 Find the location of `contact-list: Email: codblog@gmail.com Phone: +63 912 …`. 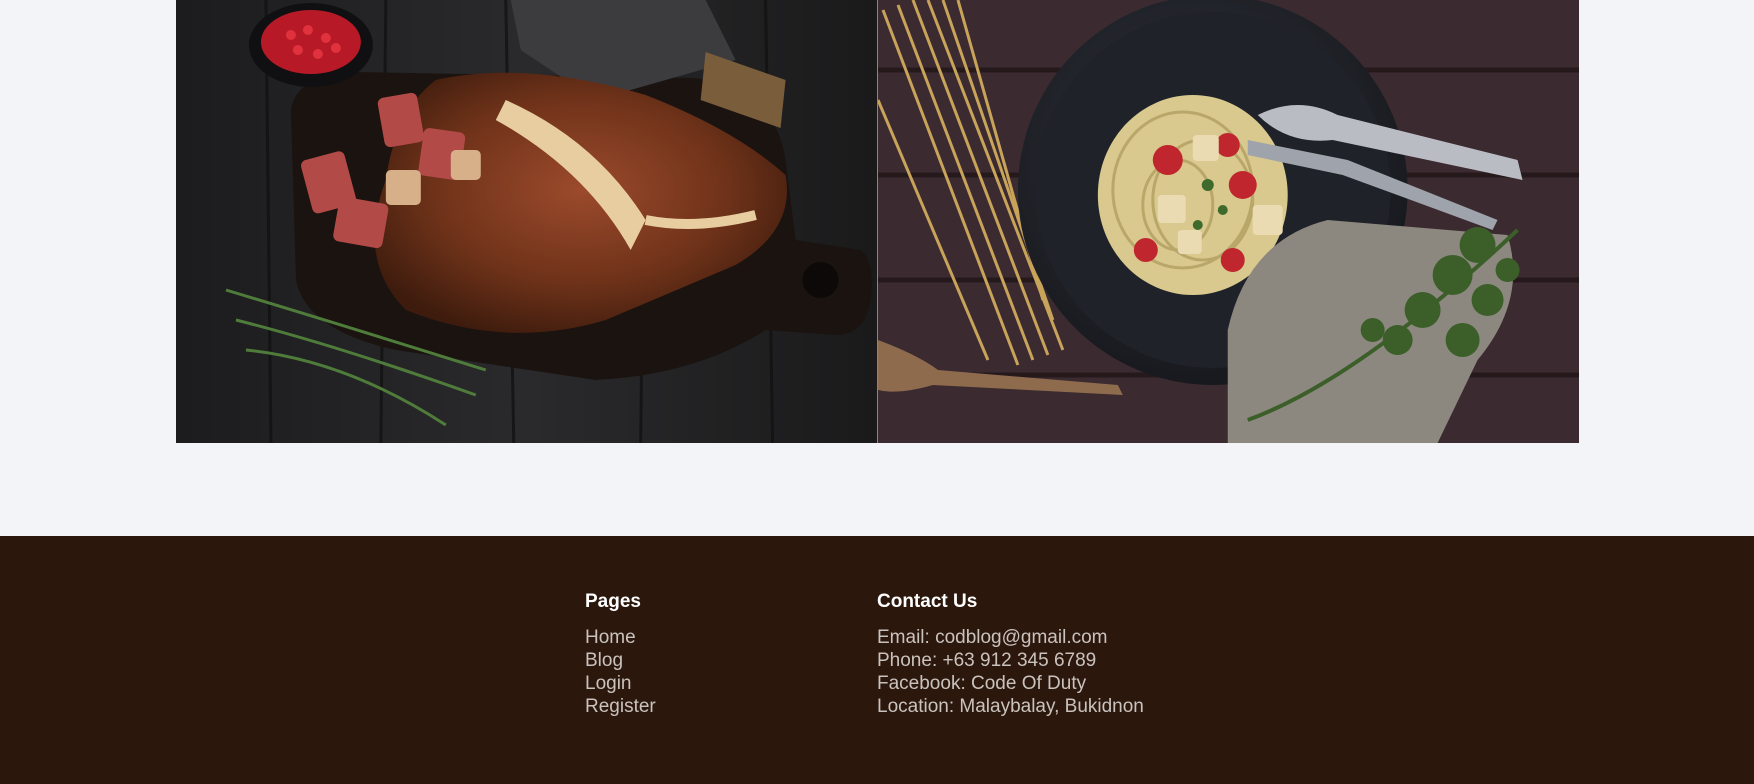

contact-list: Email: codblog@gmail.com Phone: +63 912 … is located at coordinates (1087, 672).